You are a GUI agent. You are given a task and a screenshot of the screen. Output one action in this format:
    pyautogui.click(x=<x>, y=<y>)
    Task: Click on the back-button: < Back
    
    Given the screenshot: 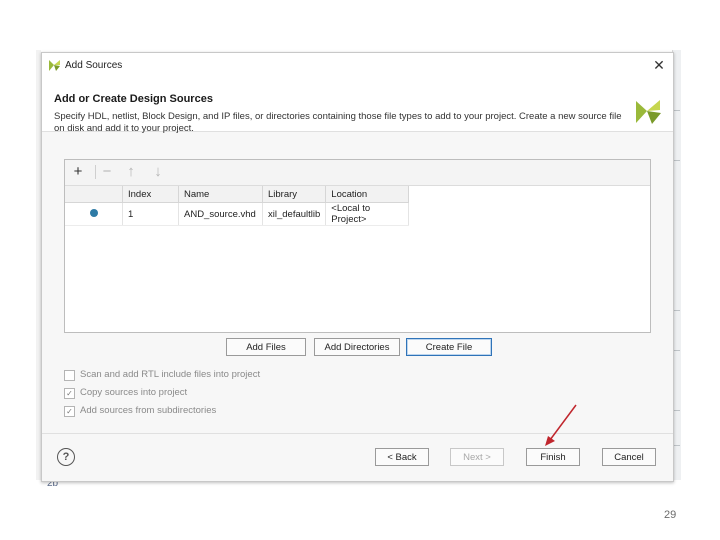 What is the action you would take?
    pyautogui.click(x=402, y=457)
    